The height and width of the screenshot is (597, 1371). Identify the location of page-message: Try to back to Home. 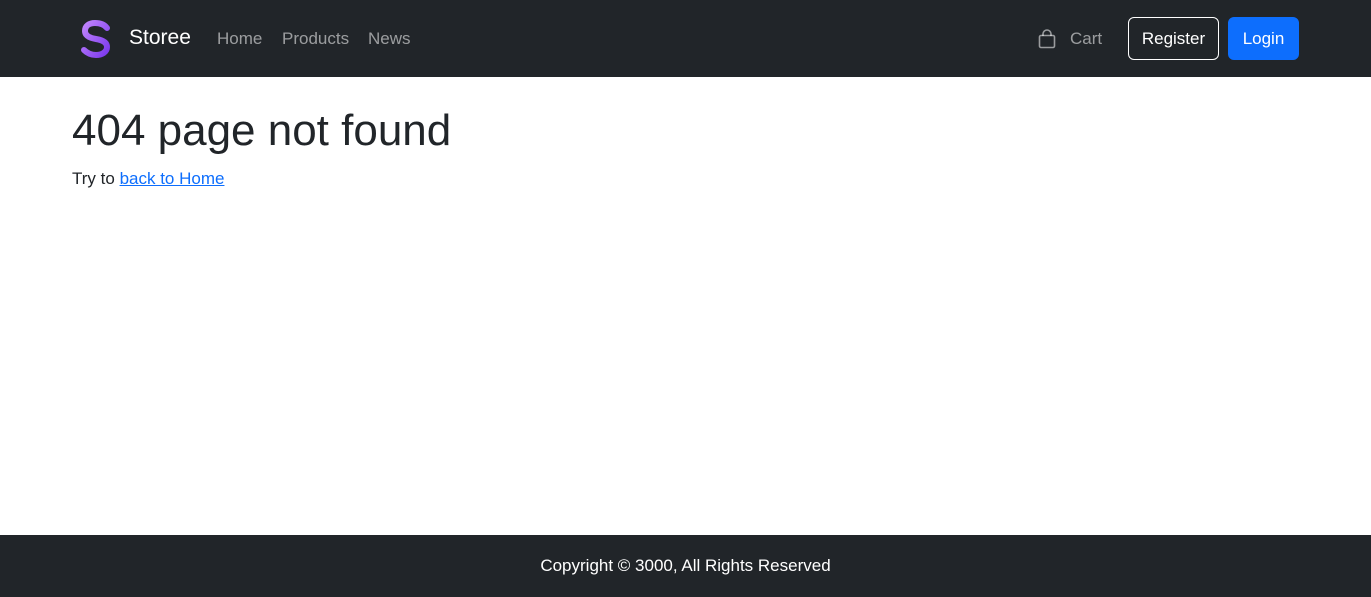
(148, 179).